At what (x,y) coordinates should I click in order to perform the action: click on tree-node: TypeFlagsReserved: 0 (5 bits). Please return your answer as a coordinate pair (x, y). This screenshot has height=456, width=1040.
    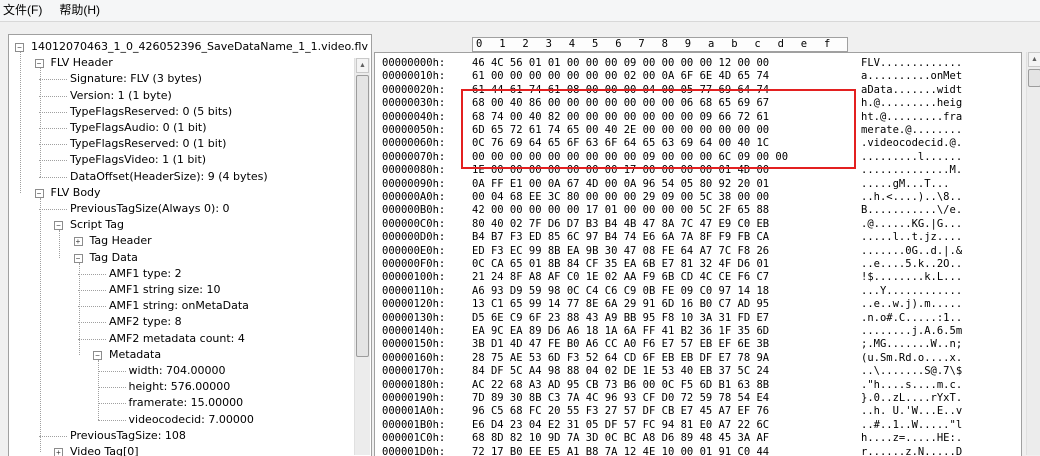
    Looking at the image, I should click on (151, 112).